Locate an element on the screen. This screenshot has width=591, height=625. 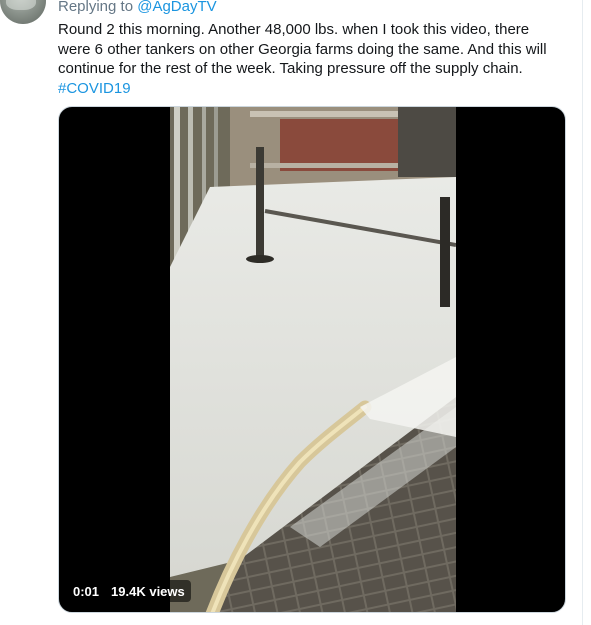
replying-to-line: Replying to @AgDayTV is located at coordinates (137, 8).